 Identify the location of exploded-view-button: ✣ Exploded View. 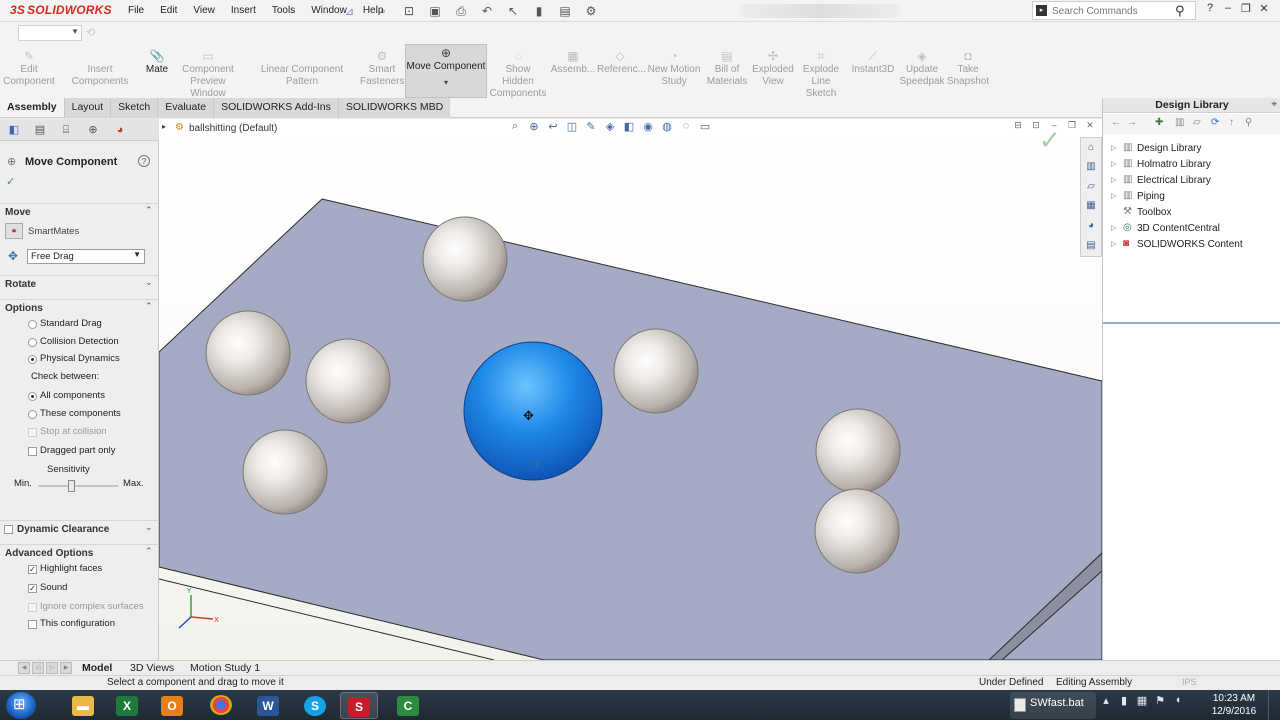
(773, 71).